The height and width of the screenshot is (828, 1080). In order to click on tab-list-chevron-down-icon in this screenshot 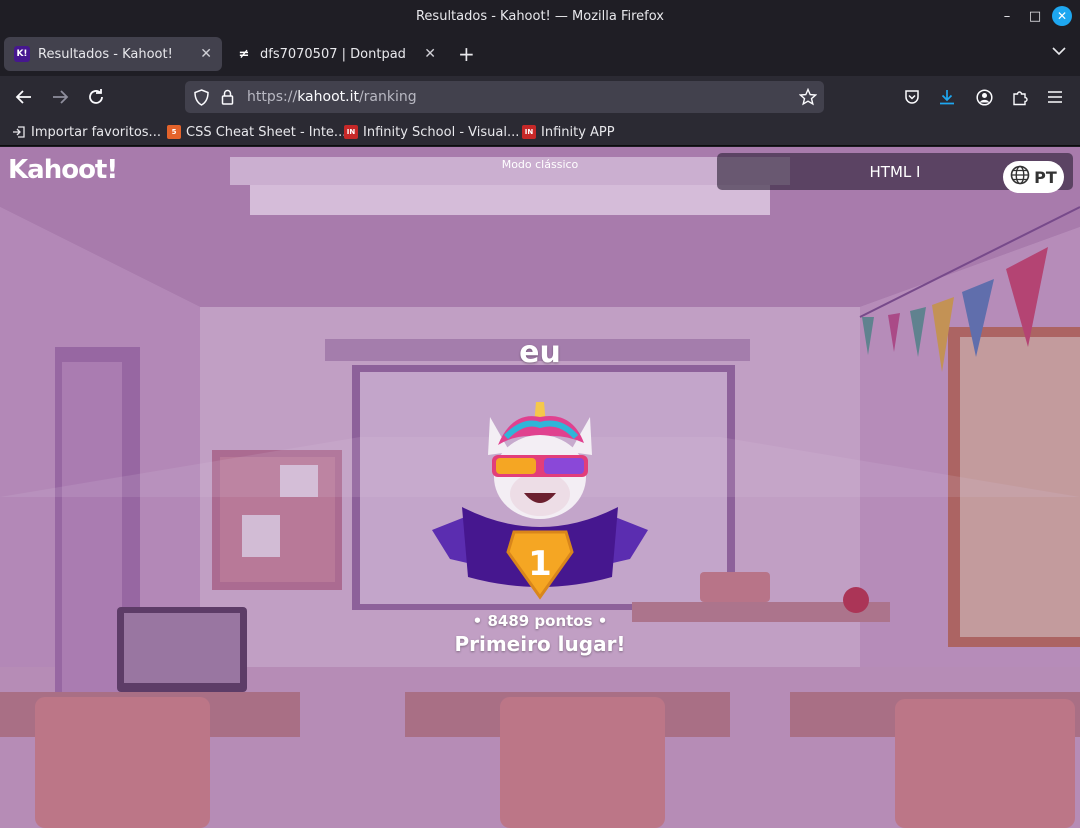, I will do `click(1059, 52)`.